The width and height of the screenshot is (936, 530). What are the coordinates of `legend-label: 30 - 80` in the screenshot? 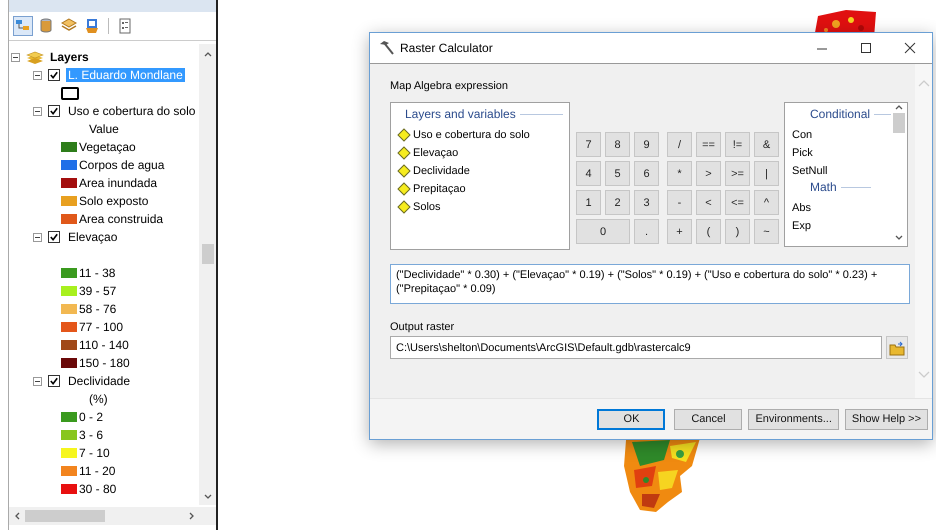 It's located at (97, 489).